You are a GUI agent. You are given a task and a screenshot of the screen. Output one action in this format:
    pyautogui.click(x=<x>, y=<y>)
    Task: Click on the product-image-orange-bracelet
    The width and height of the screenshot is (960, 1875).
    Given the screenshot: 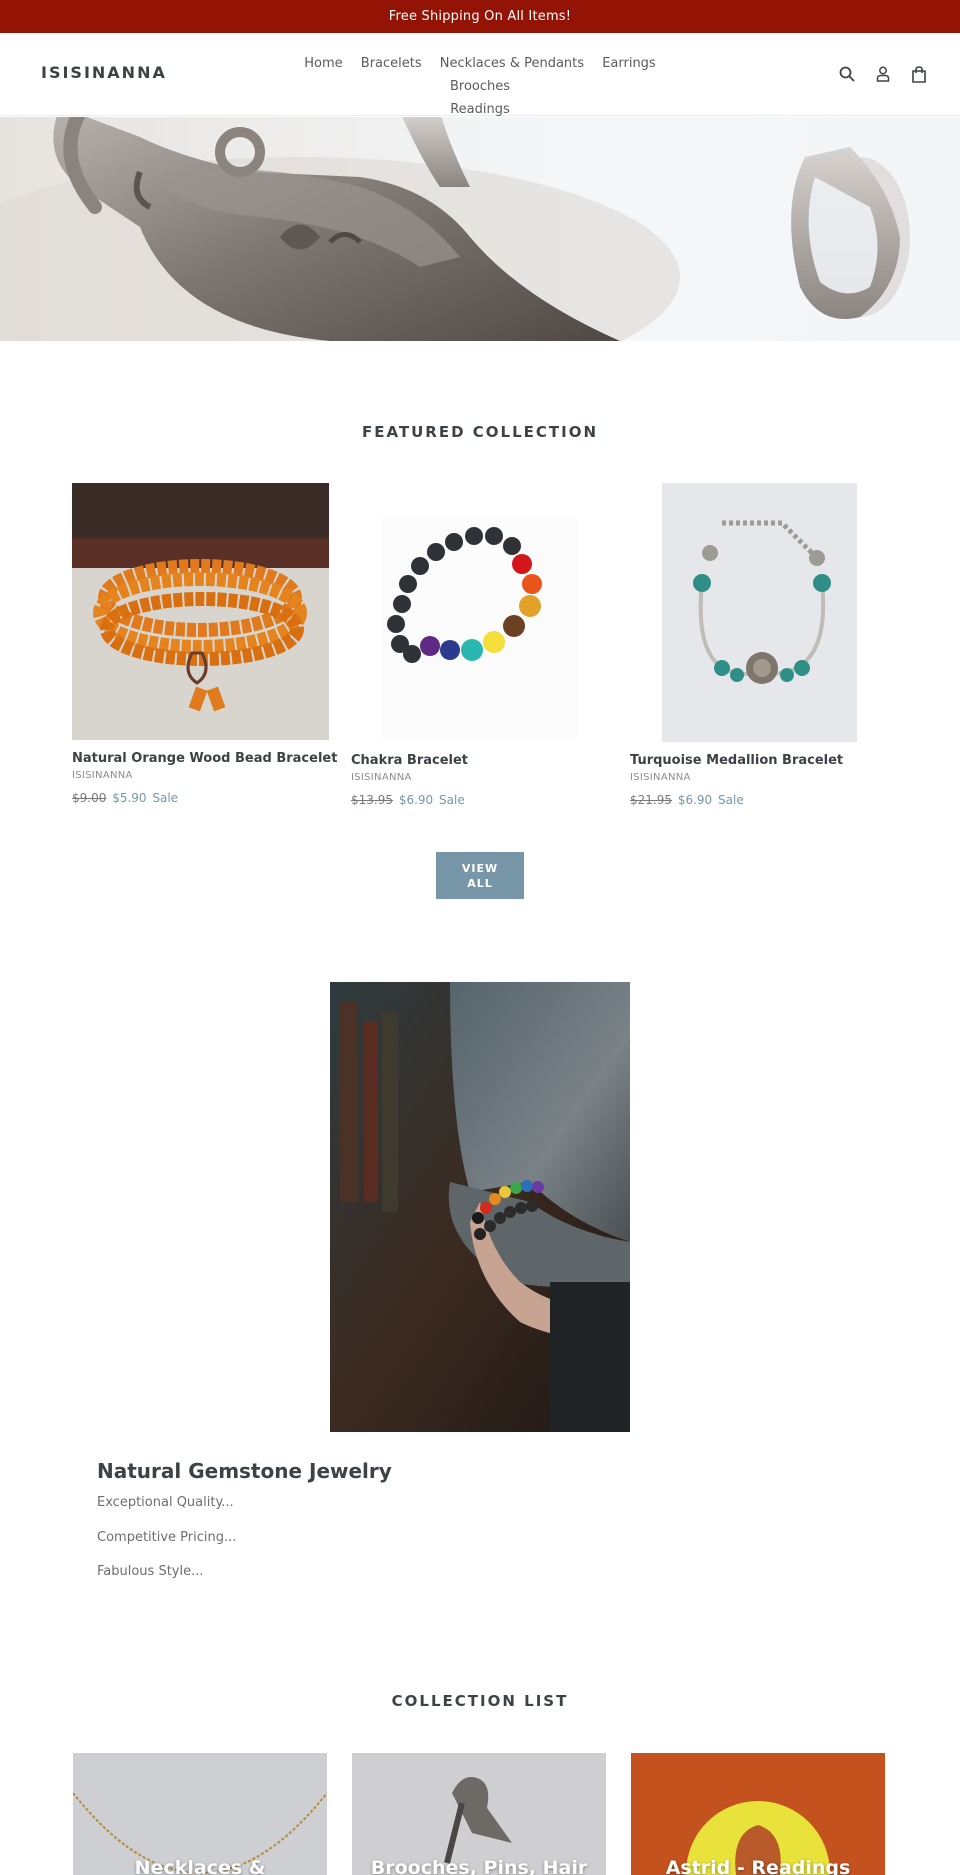 What is the action you would take?
    pyautogui.click(x=200, y=611)
    